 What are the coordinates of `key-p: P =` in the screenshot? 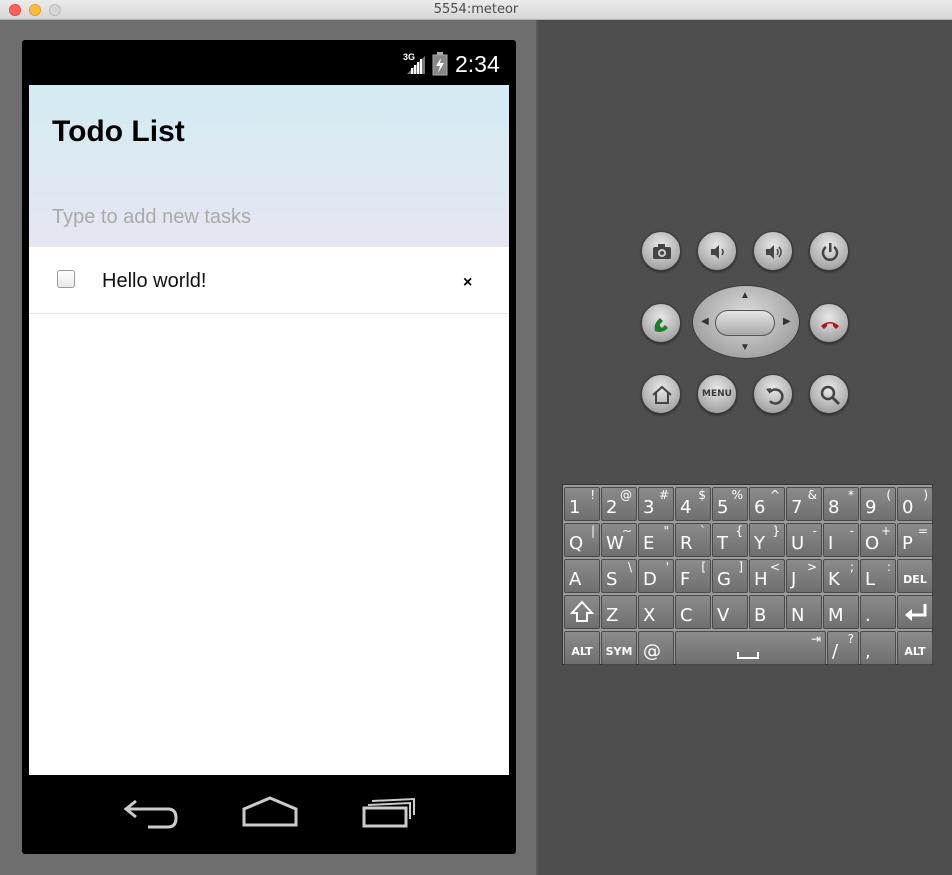 It's located at (915, 540).